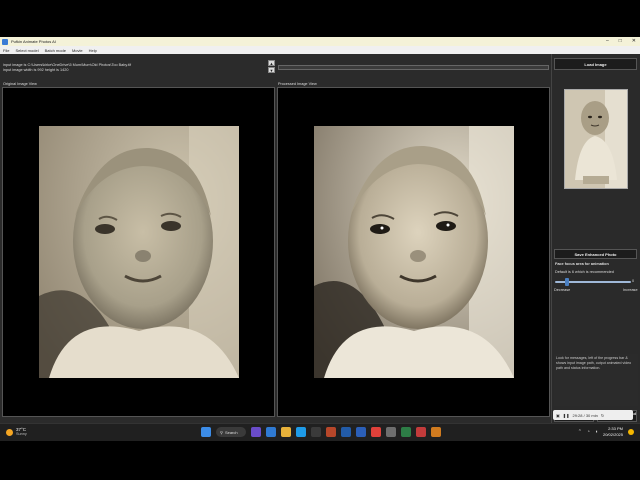  Describe the element at coordinates (562, 290) in the screenshot. I see `slider-decrease-label: Decrease` at that location.